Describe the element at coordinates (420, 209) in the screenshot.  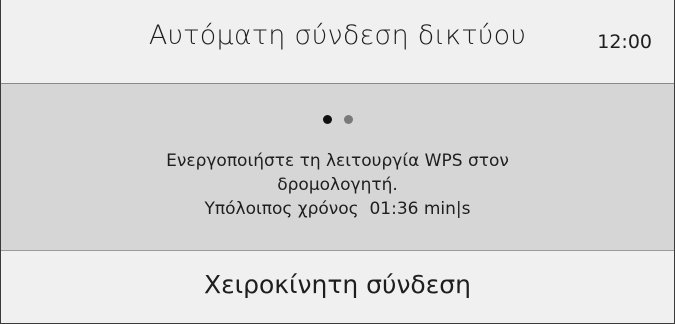
I see `remaining-time-value: 01:36 min|s` at that location.